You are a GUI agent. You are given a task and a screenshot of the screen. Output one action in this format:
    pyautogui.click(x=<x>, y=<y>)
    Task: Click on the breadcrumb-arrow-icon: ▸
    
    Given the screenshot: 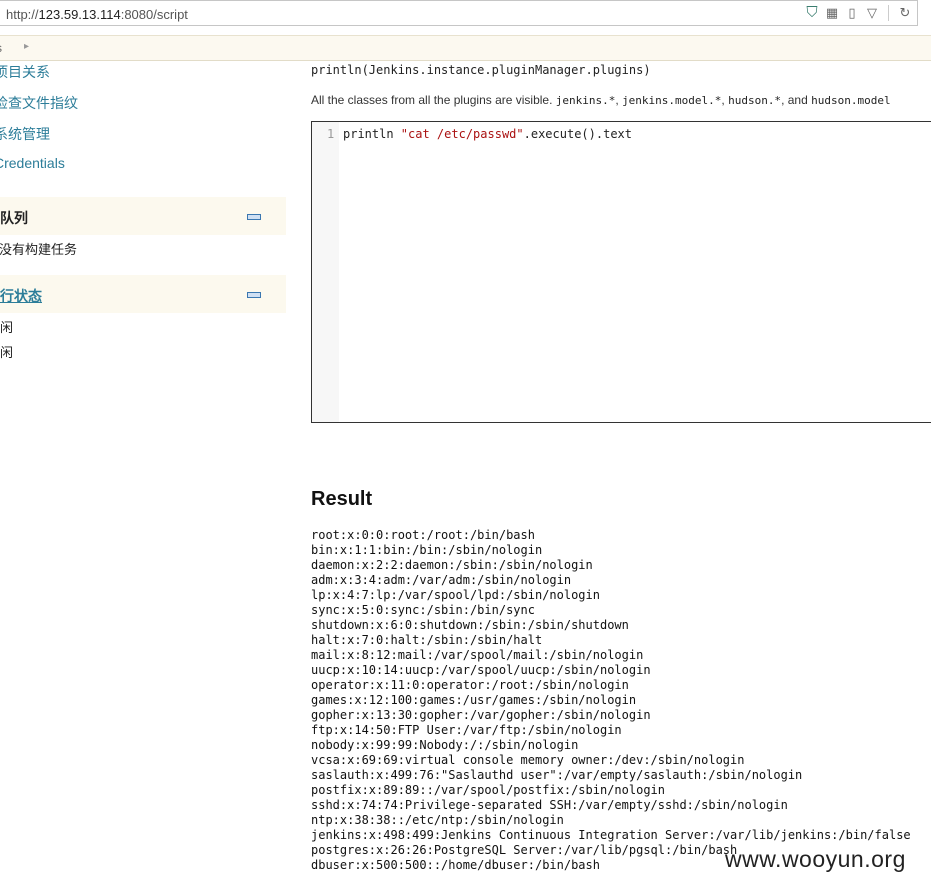 What is the action you would take?
    pyautogui.click(x=26, y=46)
    